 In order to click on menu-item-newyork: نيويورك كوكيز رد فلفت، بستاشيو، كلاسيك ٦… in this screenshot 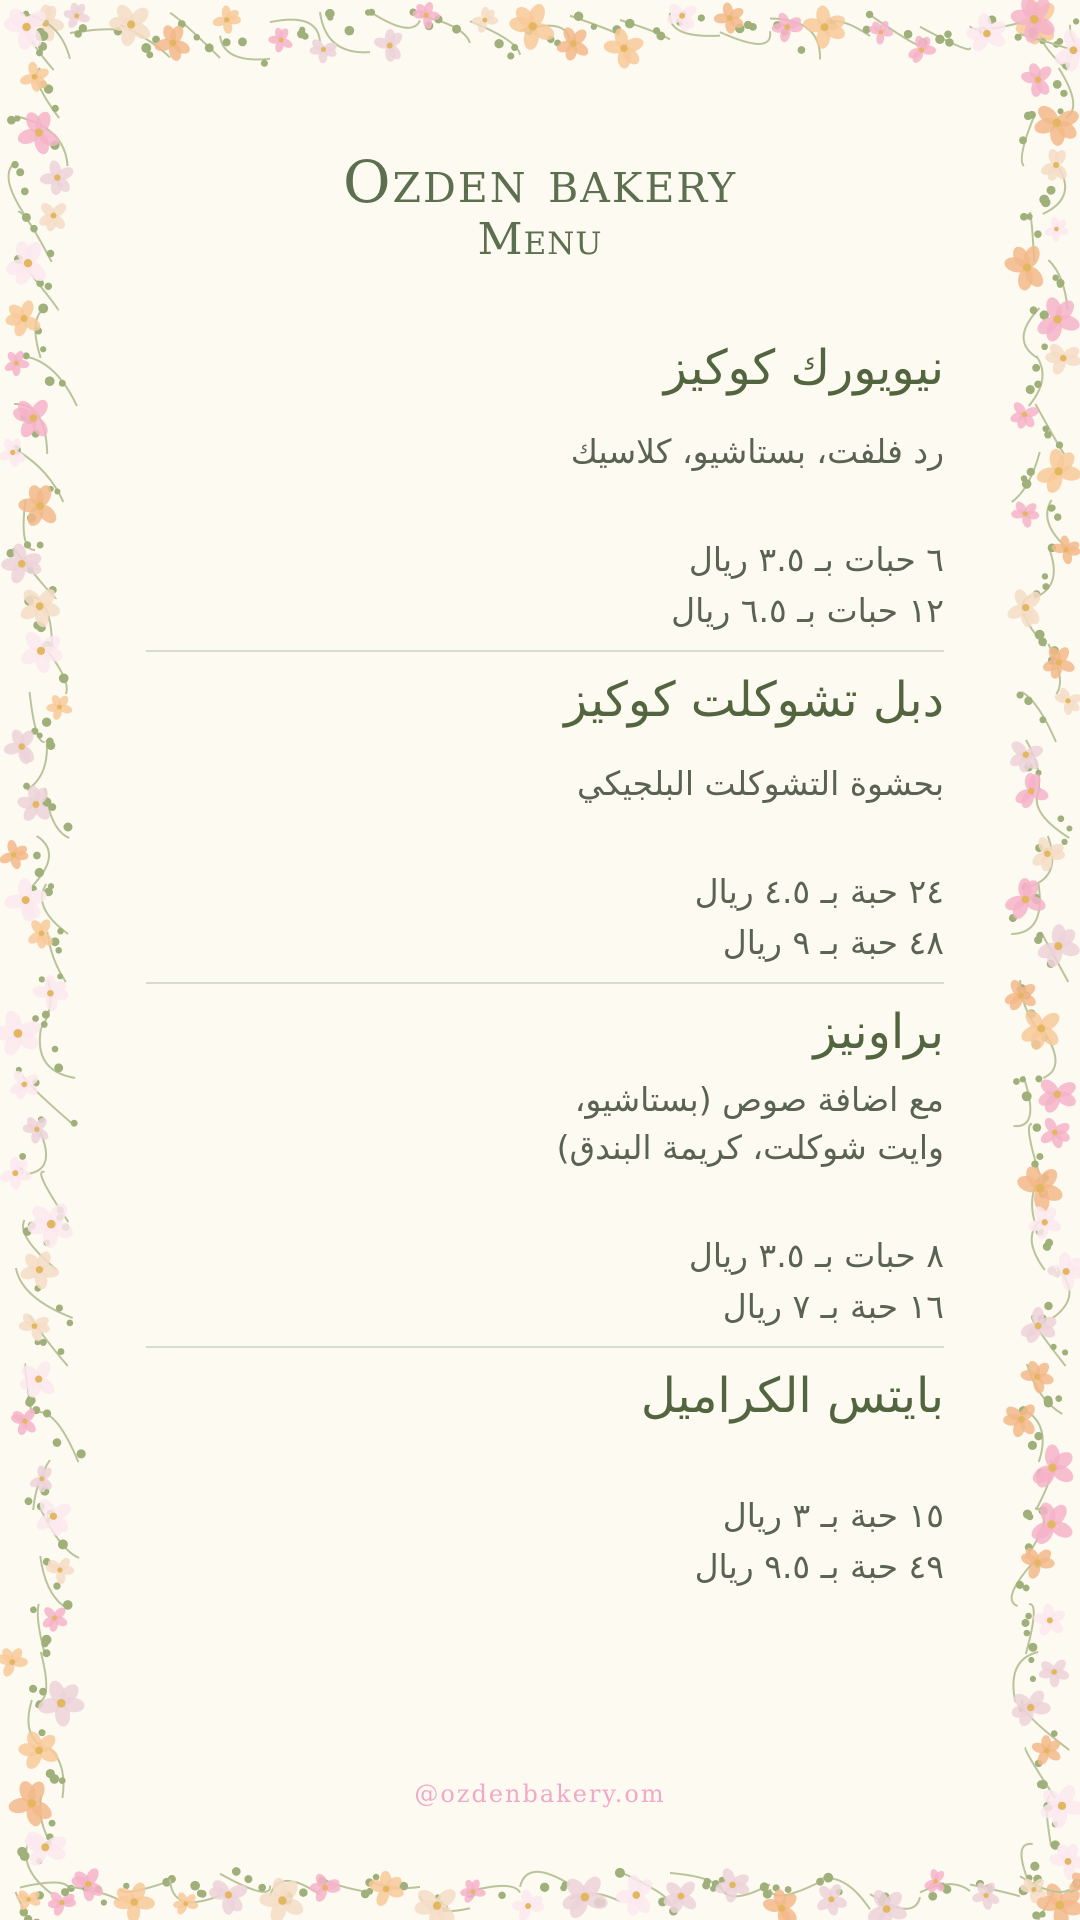, I will do `click(545, 487)`.